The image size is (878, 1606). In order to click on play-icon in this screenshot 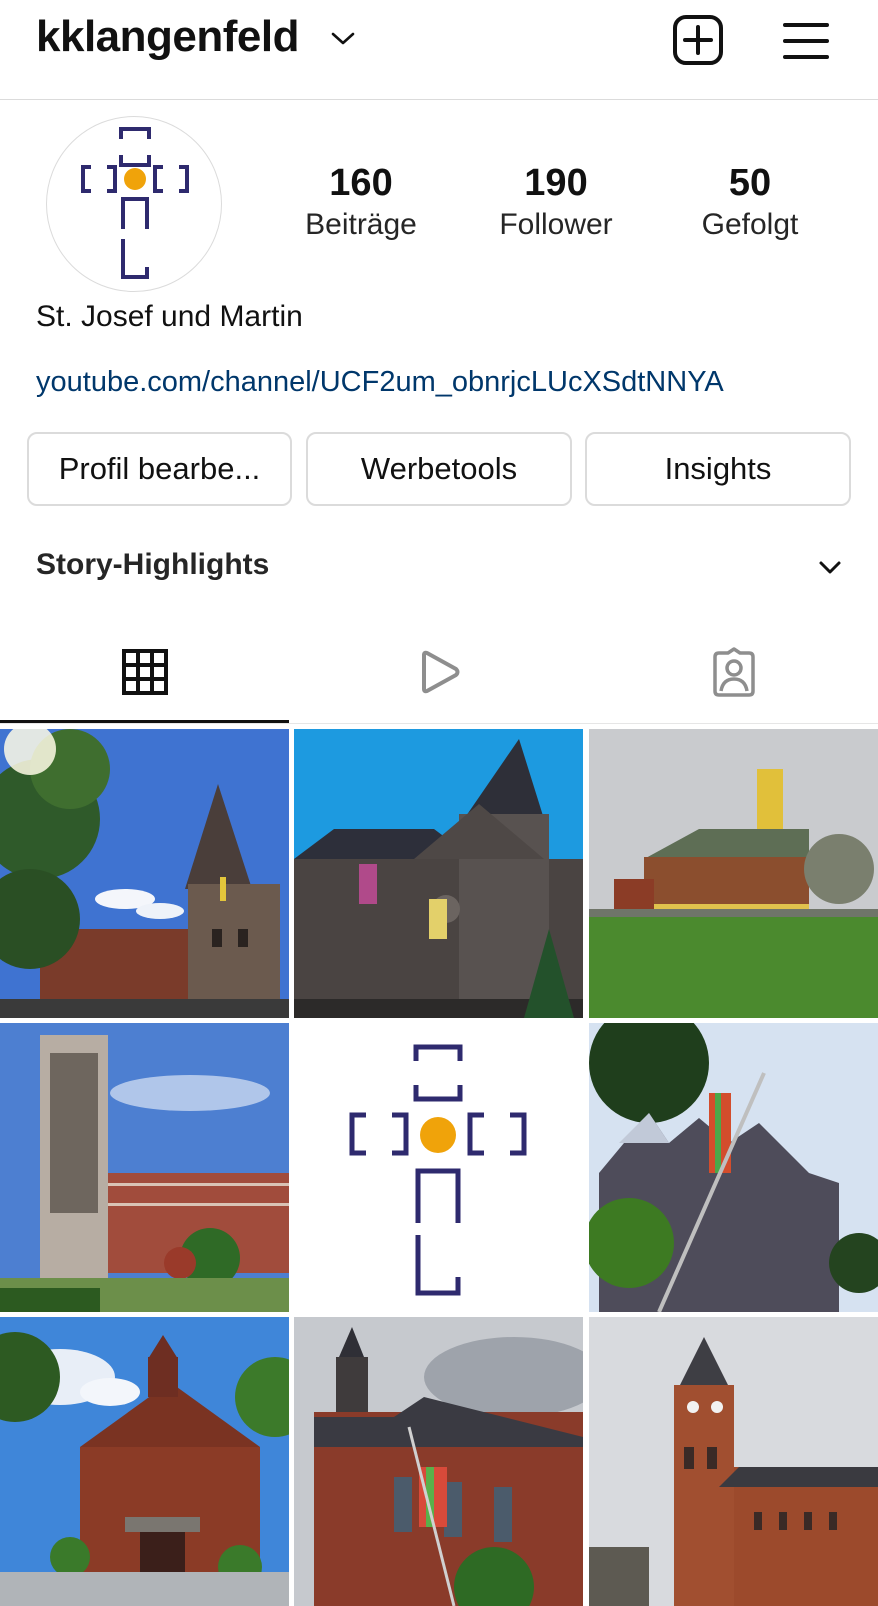, I will do `click(440, 672)`.